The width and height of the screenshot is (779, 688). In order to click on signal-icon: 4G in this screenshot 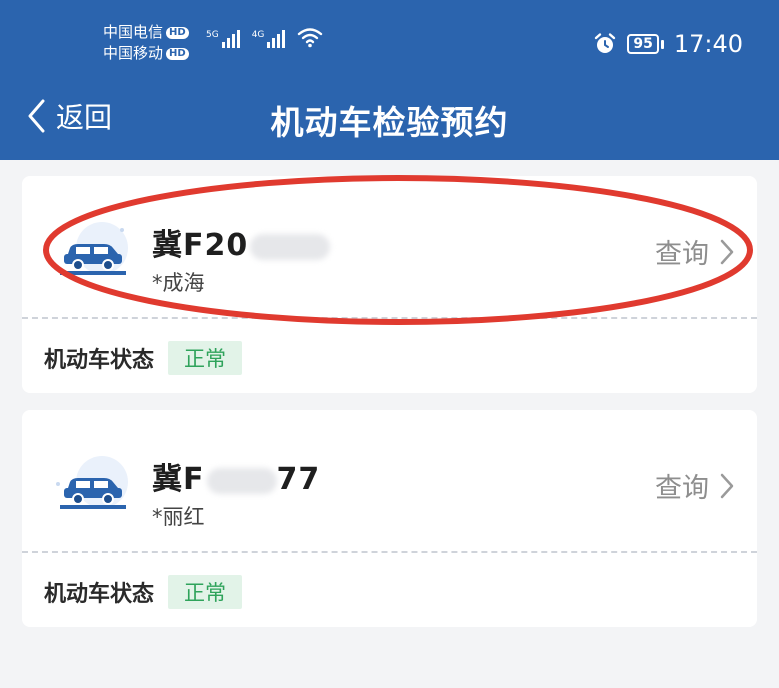, I will do `click(269, 39)`.